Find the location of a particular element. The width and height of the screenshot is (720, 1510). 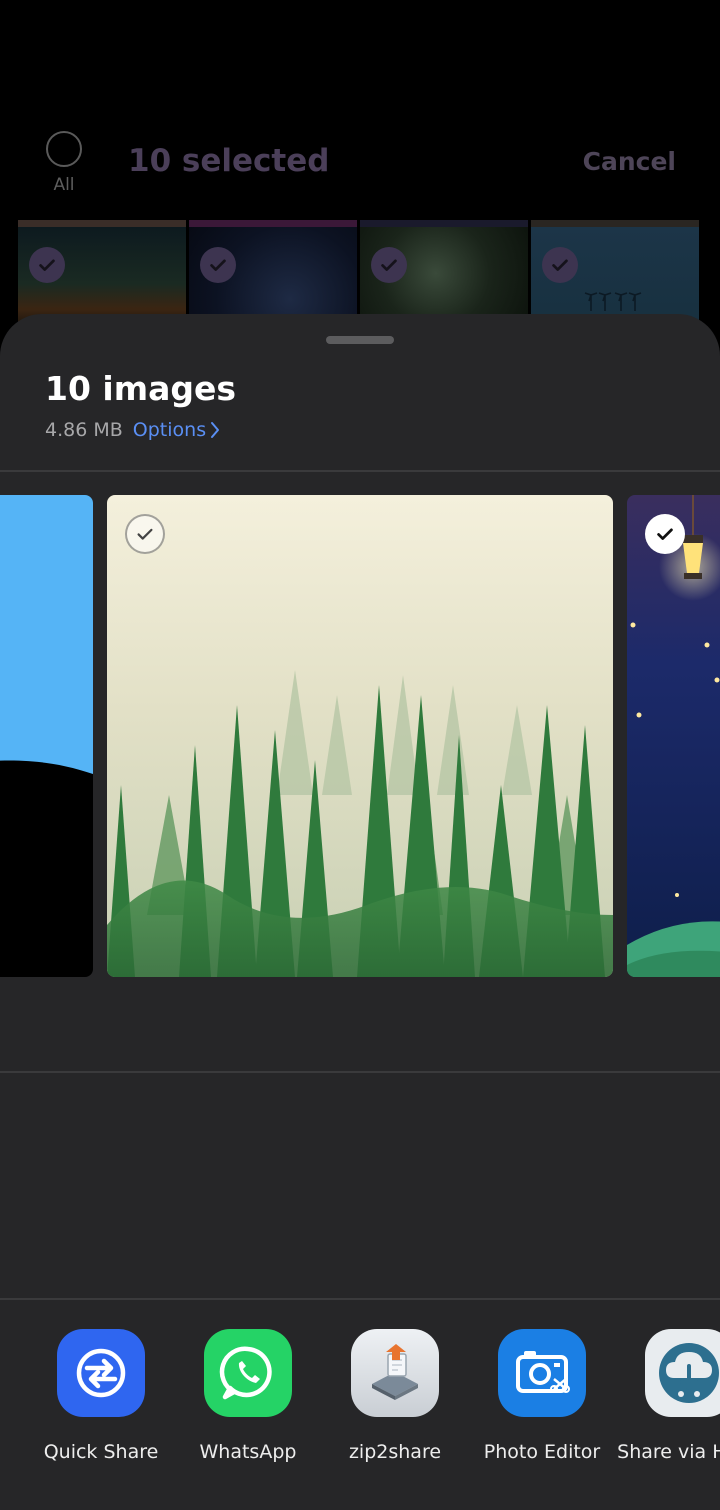

quick-share-icon is located at coordinates (101, 1373).